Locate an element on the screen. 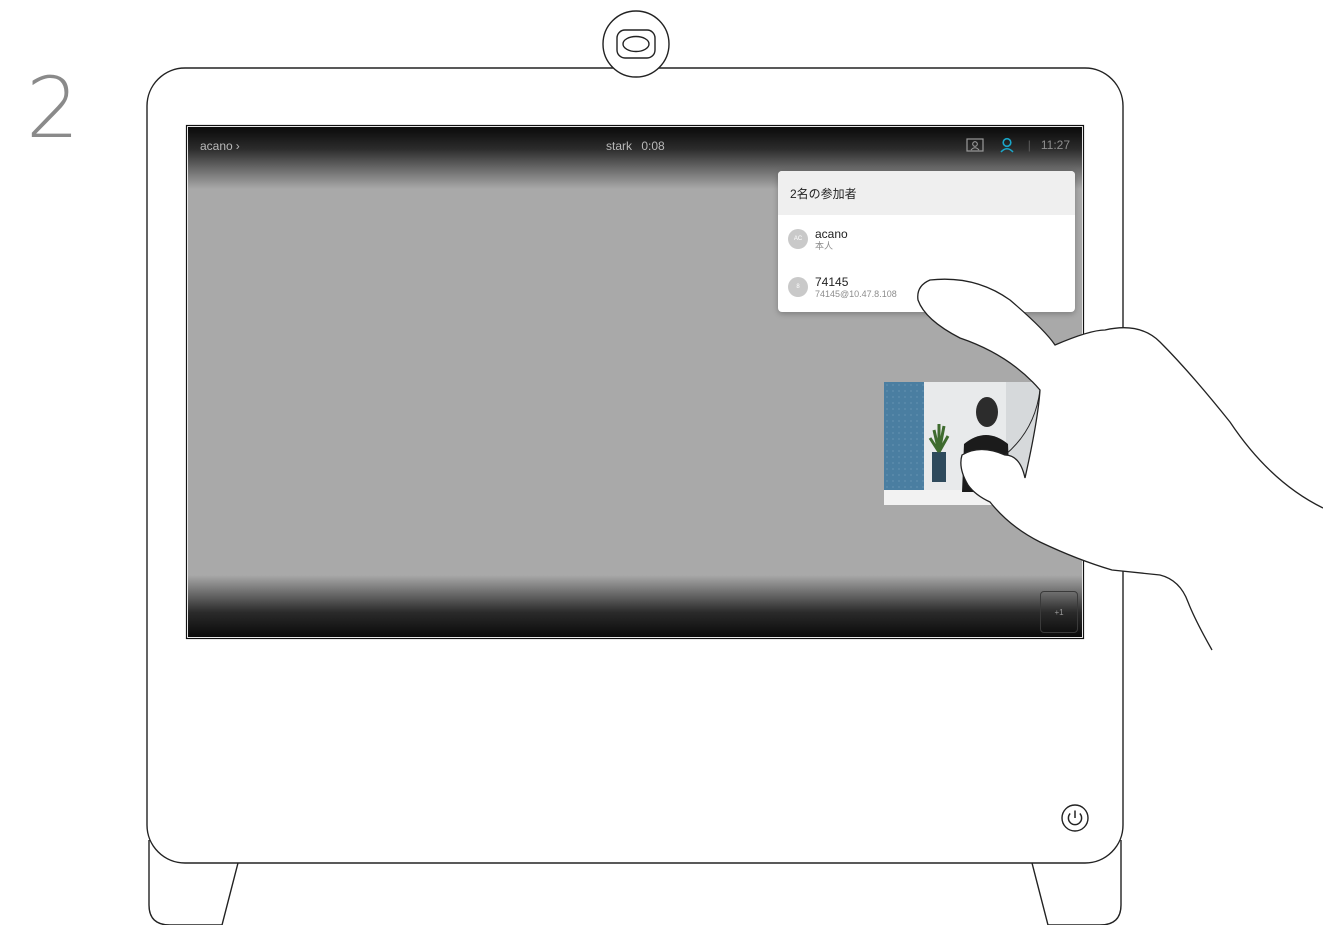  bottom-bar is located at coordinates (635, 606).